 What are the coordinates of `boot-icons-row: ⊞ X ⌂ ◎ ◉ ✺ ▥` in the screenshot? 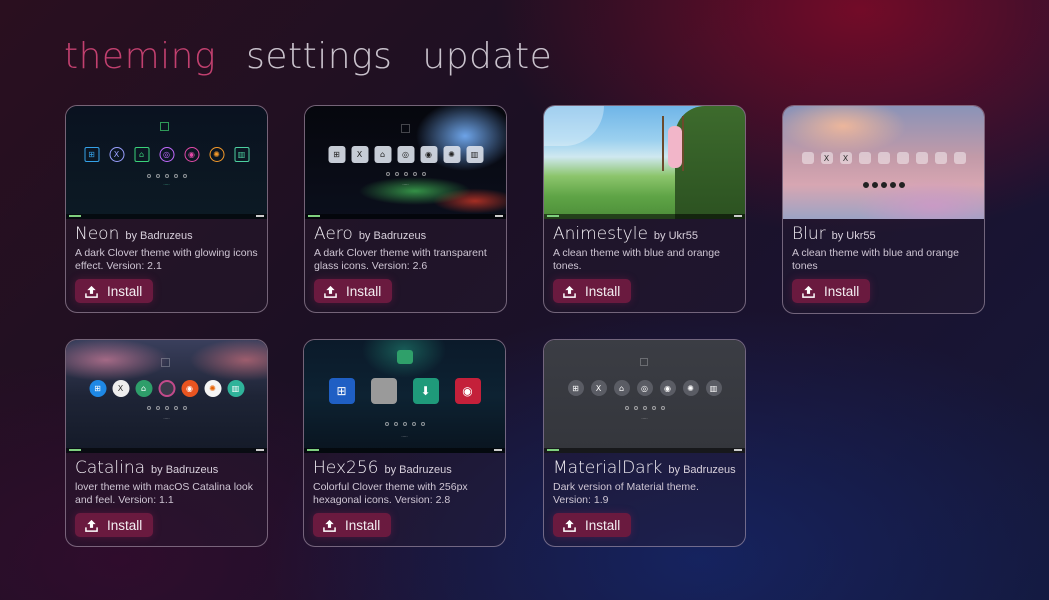 It's located at (644, 388).